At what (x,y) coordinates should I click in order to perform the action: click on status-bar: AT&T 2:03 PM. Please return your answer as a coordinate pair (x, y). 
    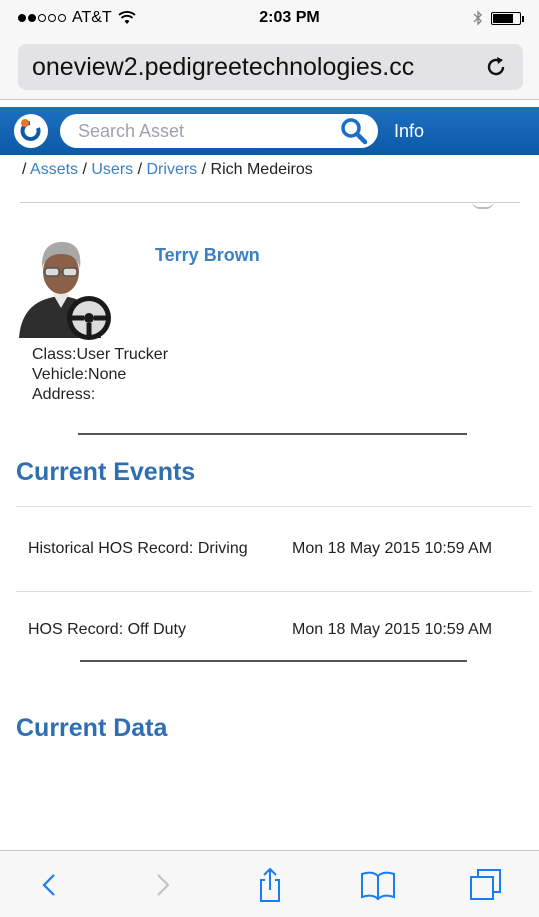
    Looking at the image, I should click on (269, 18).